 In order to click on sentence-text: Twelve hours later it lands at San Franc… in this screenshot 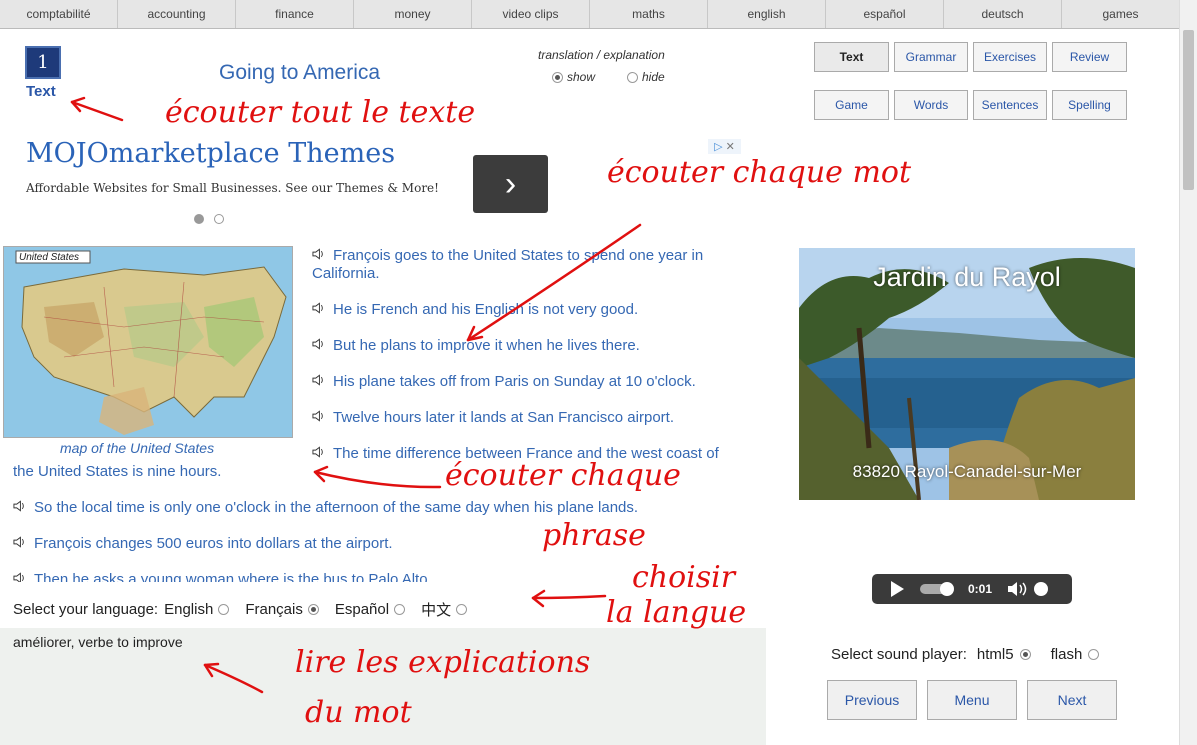, I will do `click(503, 417)`.